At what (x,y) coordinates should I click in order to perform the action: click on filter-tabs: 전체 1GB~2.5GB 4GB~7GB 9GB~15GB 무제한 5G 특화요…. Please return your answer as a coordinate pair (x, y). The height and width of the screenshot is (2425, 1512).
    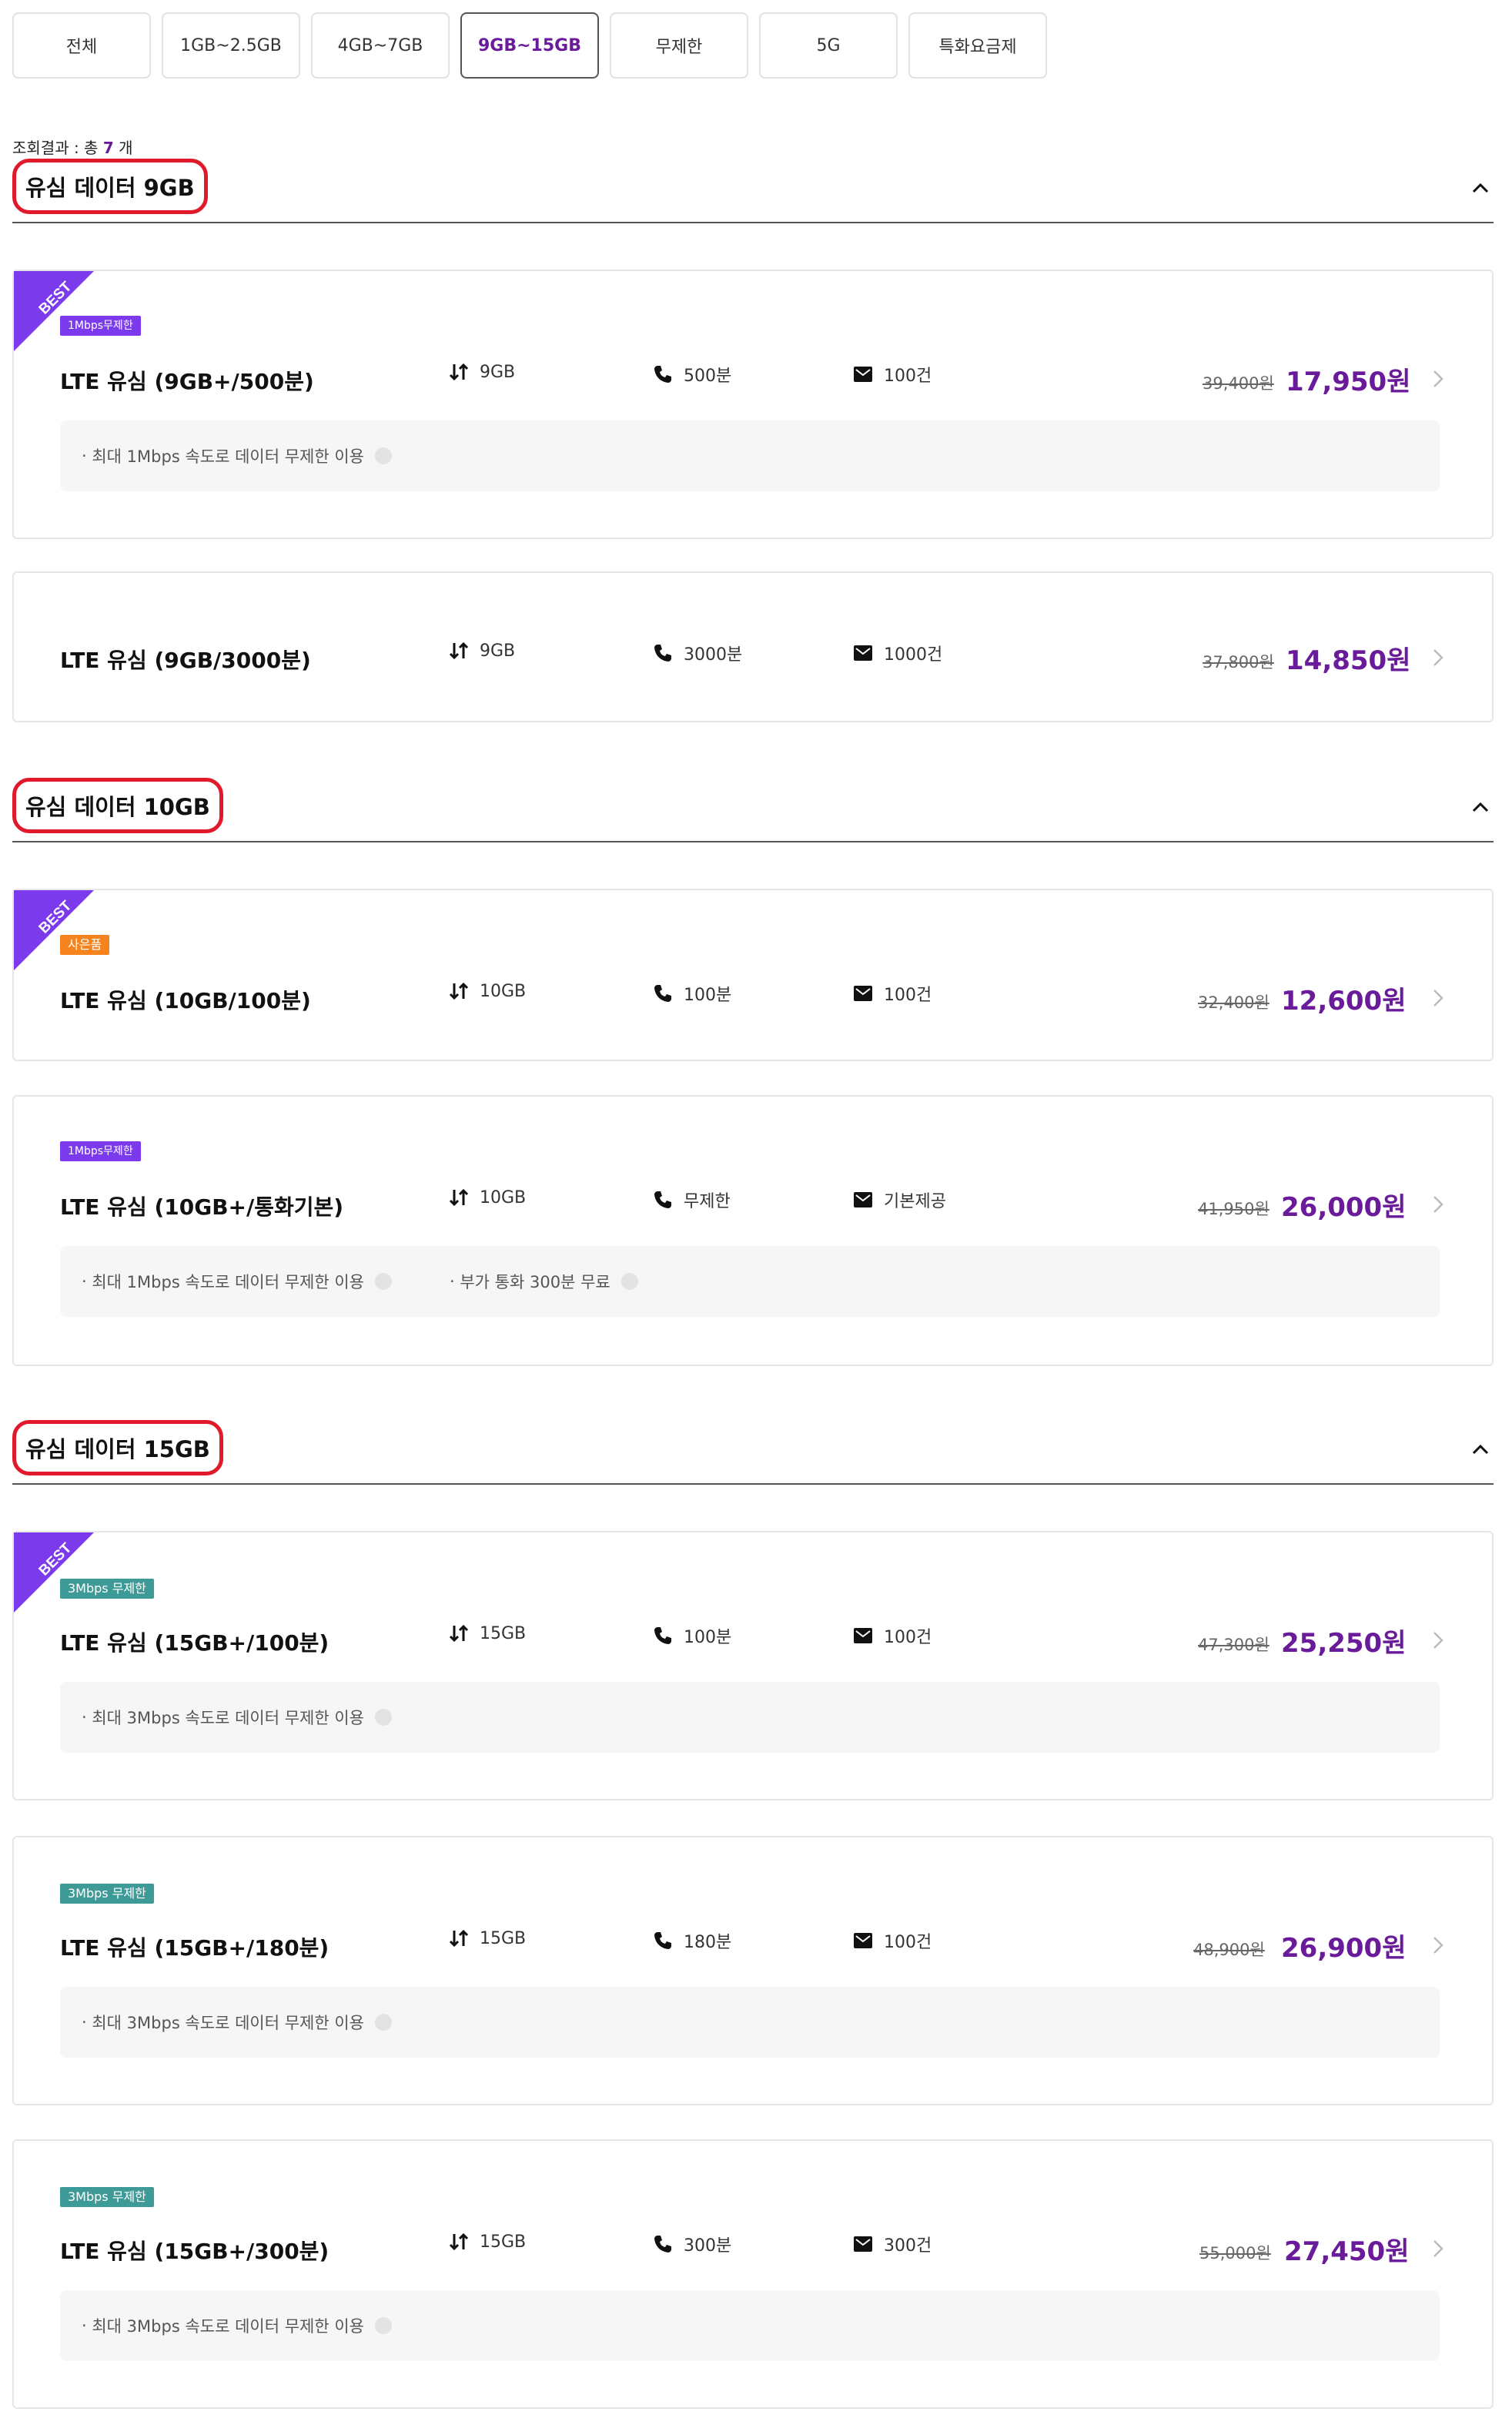
    Looking at the image, I should click on (529, 45).